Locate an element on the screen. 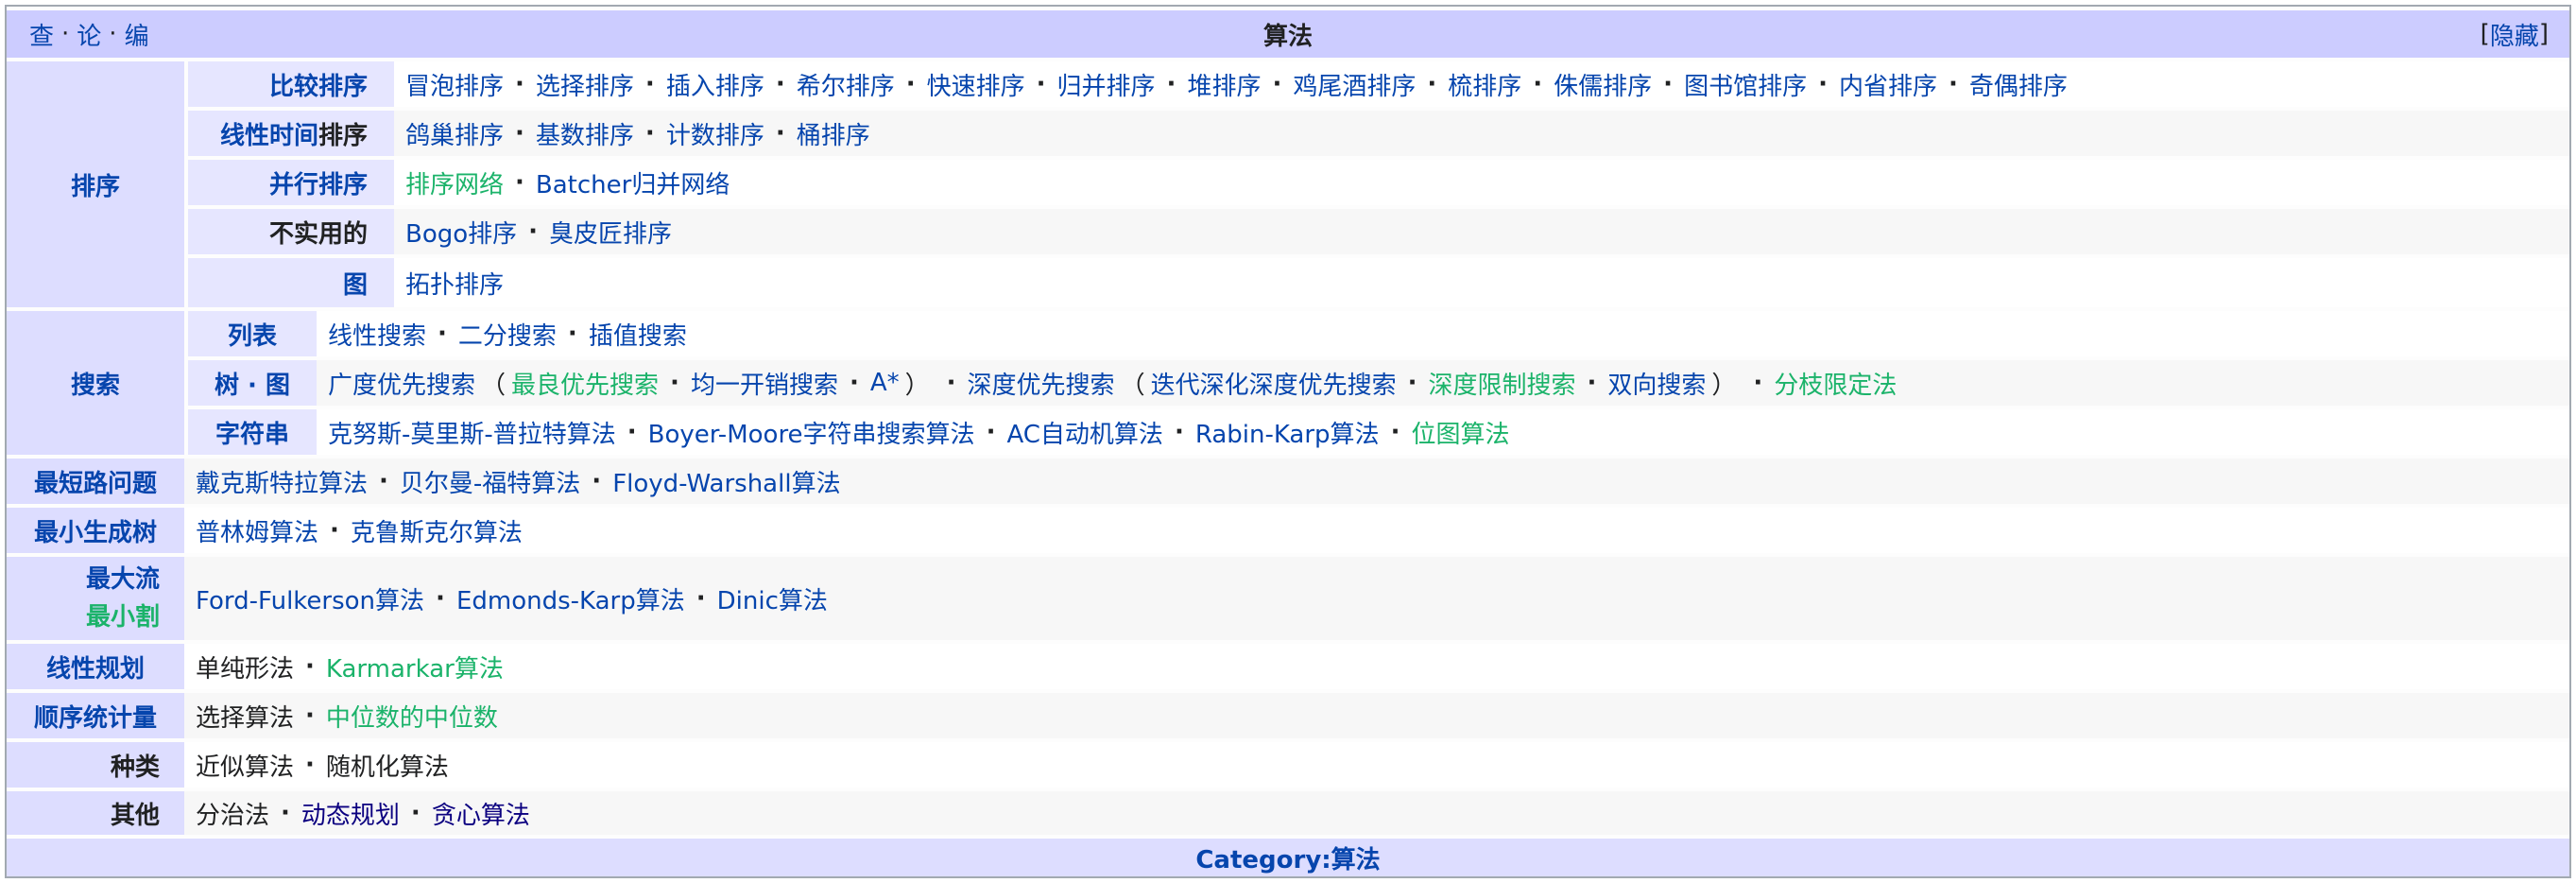  list-item: 堆排序 is located at coordinates (1224, 85).